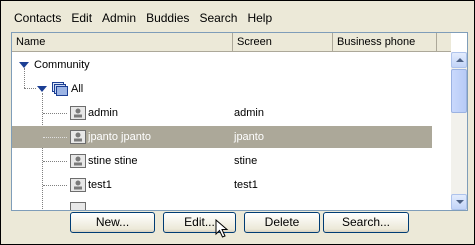 This screenshot has width=475, height=245. I want to click on table-row-selected: jpanto jpanto jpanto, so click(222, 137).